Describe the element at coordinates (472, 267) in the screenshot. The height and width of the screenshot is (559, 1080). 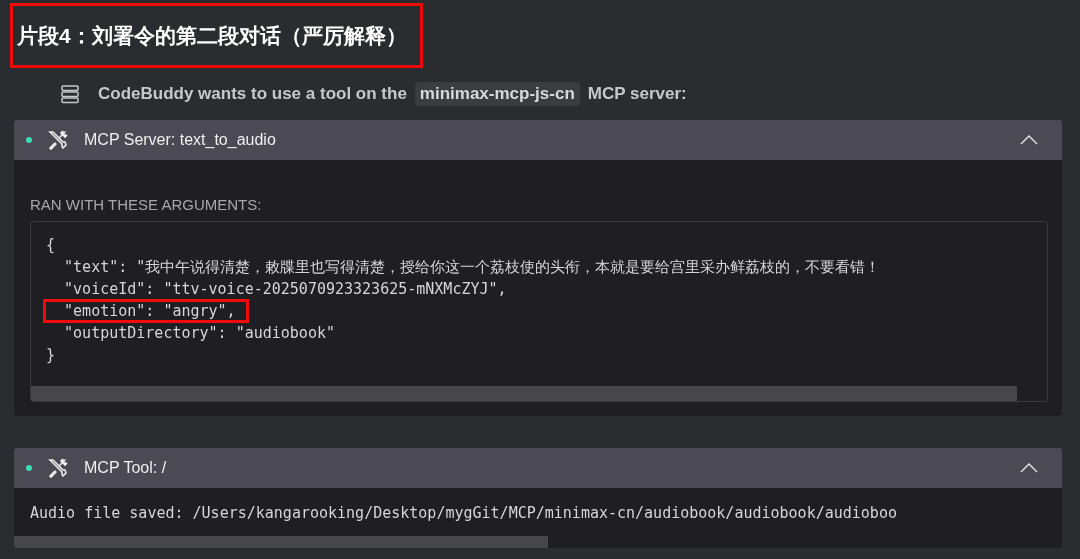
I see `code-line: "text": "我中午说得清楚，敕牒里也写得清楚，授给你这一个荔枝使的头衔，本就是要给宫里采办鲜荔枝的，不要看错！` at that location.